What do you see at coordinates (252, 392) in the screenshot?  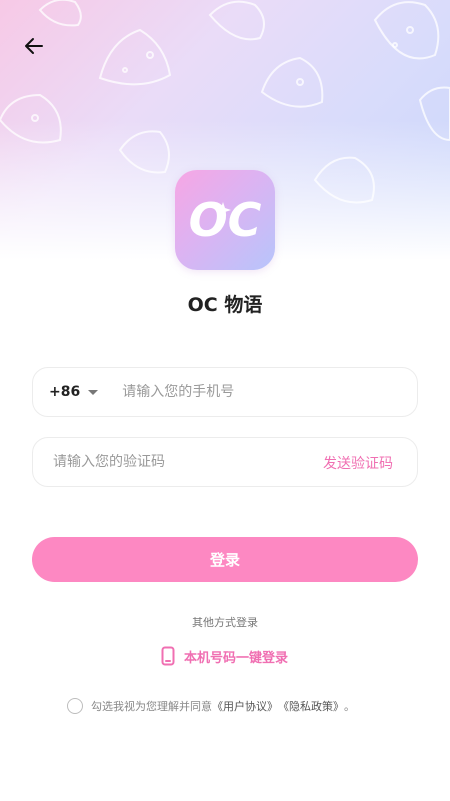 I see `phone-input` at bounding box center [252, 392].